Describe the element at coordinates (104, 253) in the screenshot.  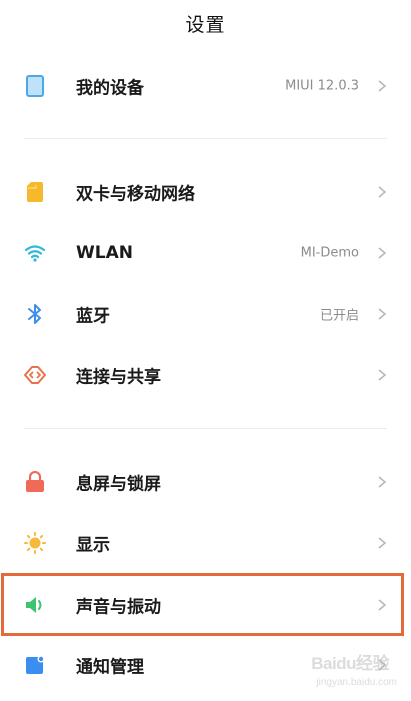
I see `settings-item-label: WLAN` at that location.